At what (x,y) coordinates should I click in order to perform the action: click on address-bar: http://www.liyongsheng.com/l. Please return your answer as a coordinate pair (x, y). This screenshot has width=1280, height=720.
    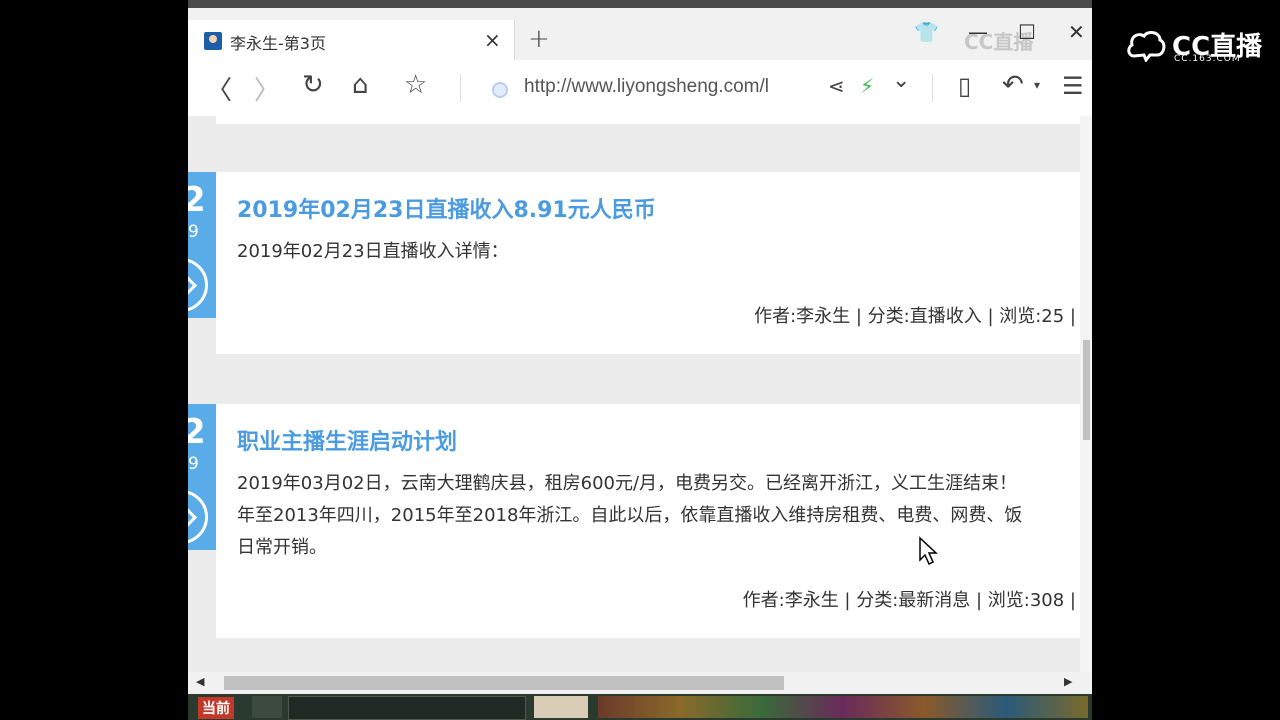
    Looking at the image, I should click on (646, 87).